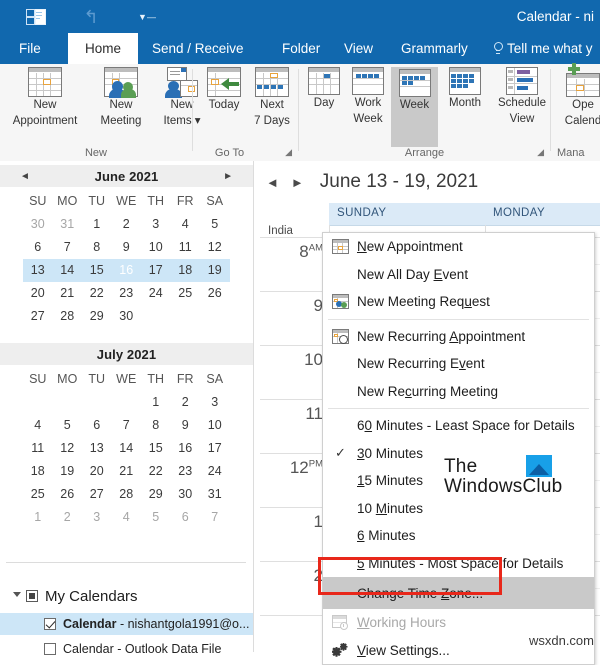 This screenshot has width=600, height=665. What do you see at coordinates (145, 649) in the screenshot?
I see `calendar-item-datafile: Calendar - Outlook Data File` at bounding box center [145, 649].